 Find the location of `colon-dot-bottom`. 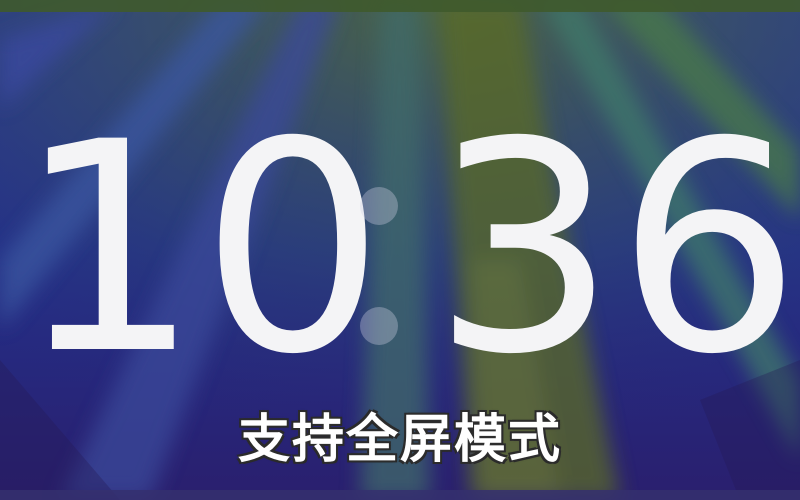

colon-dot-bottom is located at coordinates (379, 326).